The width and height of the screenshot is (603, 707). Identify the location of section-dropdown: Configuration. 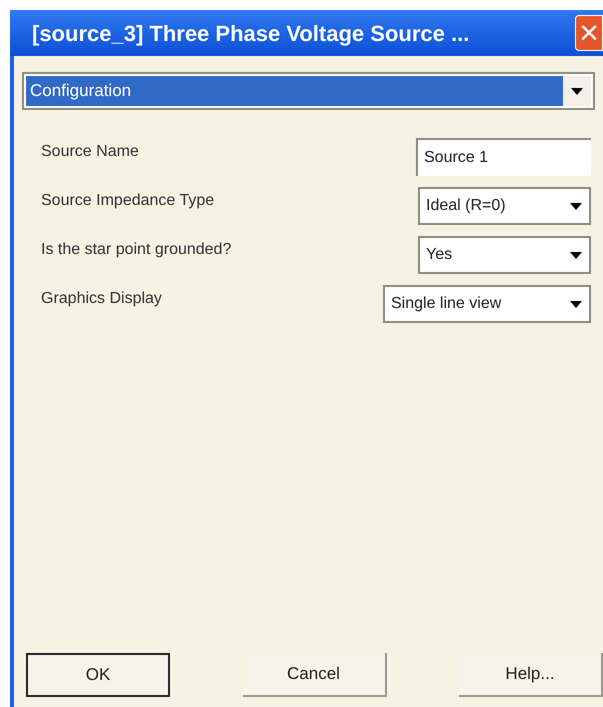
(308, 91).